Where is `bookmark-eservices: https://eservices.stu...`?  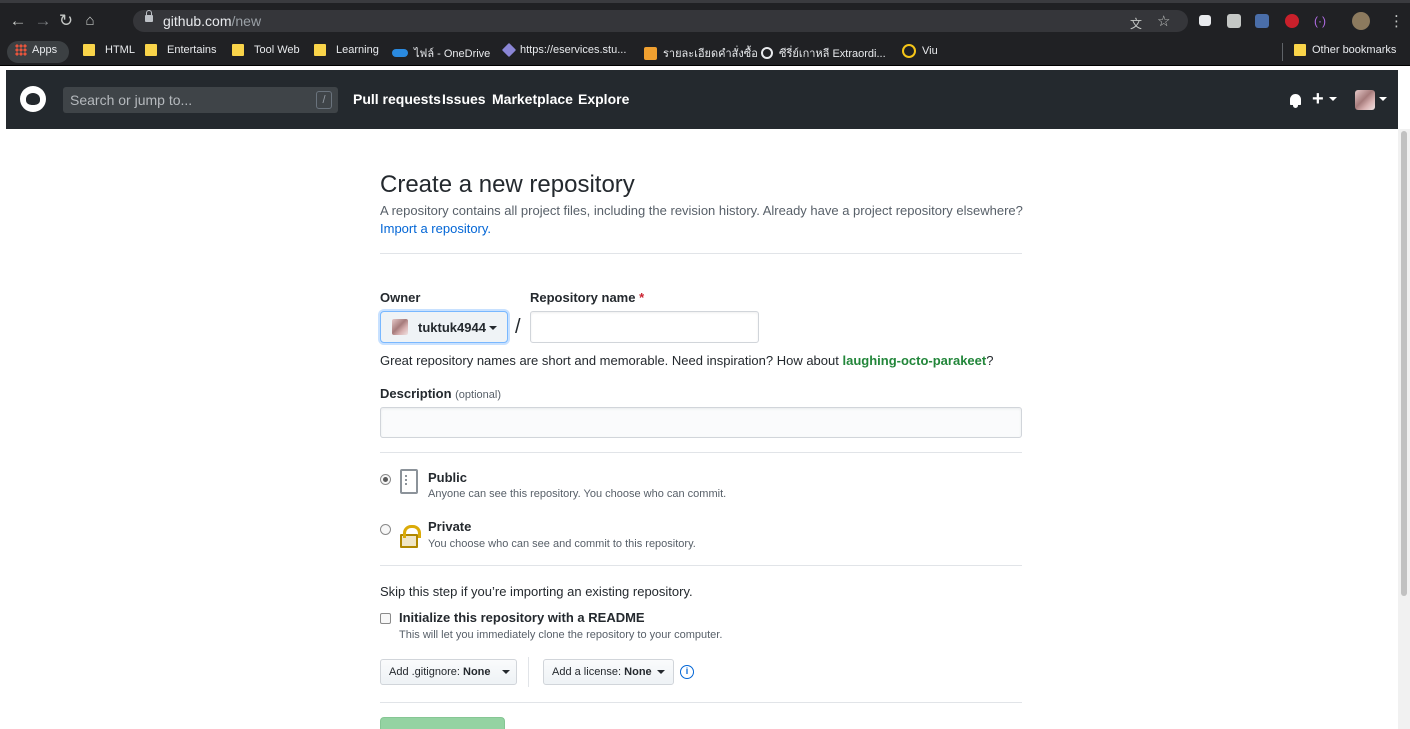 bookmark-eservices: https://eservices.stu... is located at coordinates (563, 50).